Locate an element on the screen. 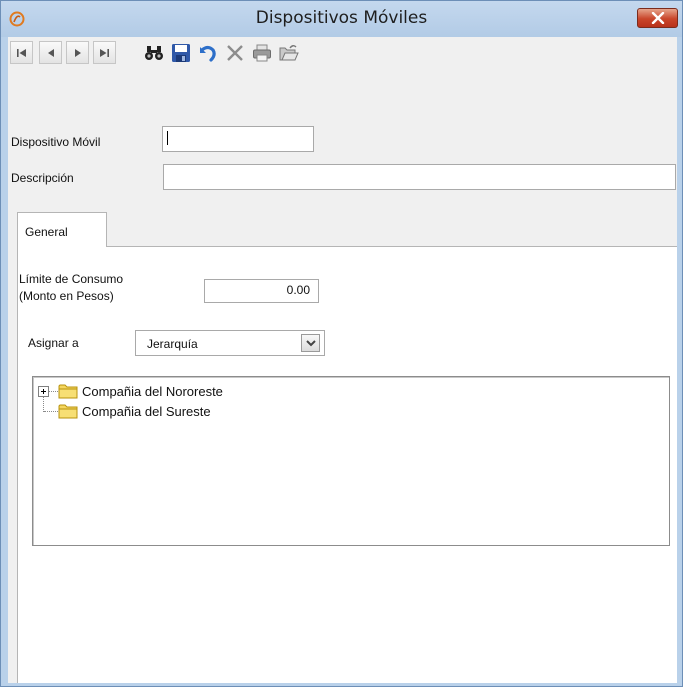  tree-node-label: Compañia del Nororeste is located at coordinates (152, 391).